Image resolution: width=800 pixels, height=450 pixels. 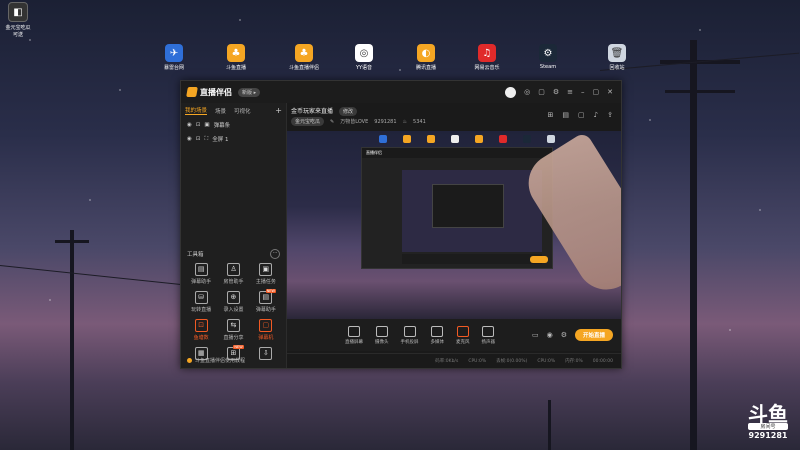 I want to click on recursive-window: 直播伴侣, so click(x=457, y=208).